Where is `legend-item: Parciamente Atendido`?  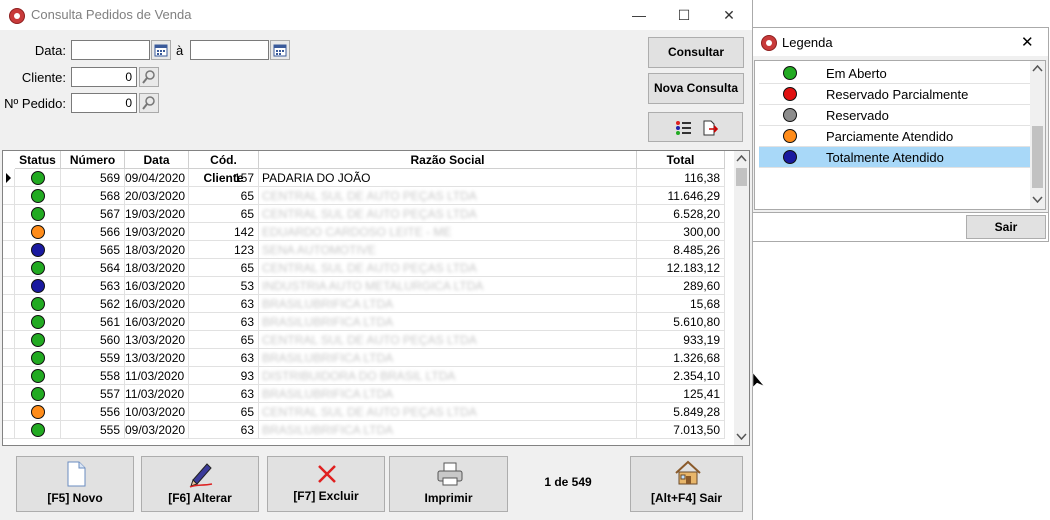 legend-item: Parciamente Atendido is located at coordinates (894, 136).